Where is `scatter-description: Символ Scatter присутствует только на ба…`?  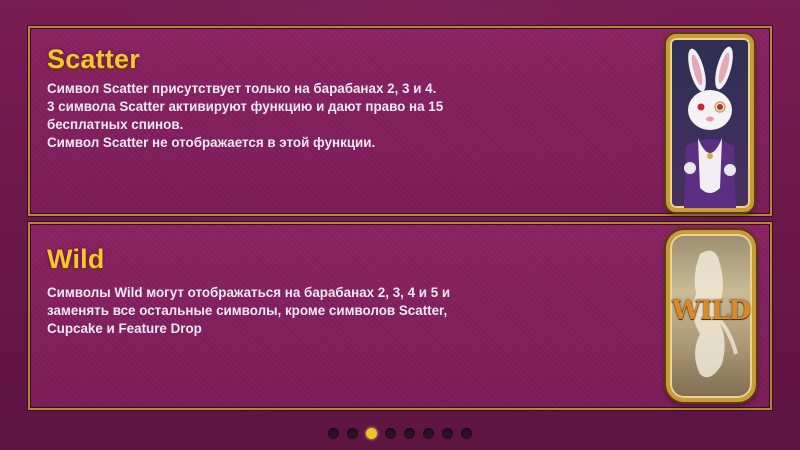
scatter-description: Символ Scatter присутствует только на ба… is located at coordinates (245, 116).